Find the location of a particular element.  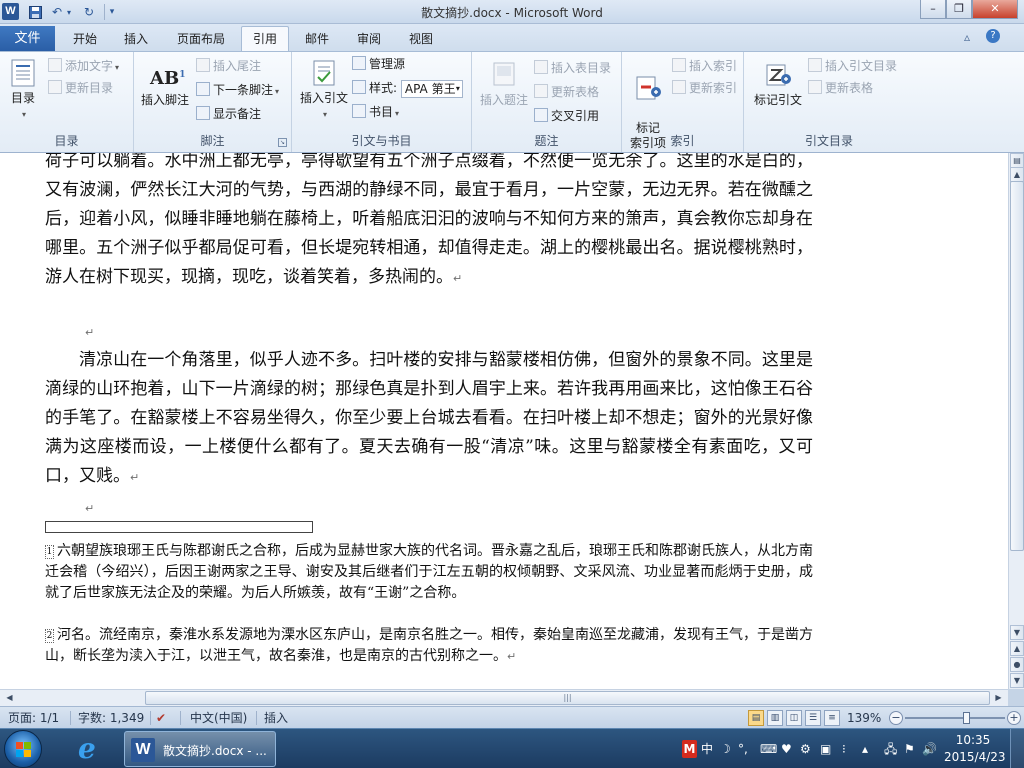

browse-object-icon: ● is located at coordinates (1017, 664).